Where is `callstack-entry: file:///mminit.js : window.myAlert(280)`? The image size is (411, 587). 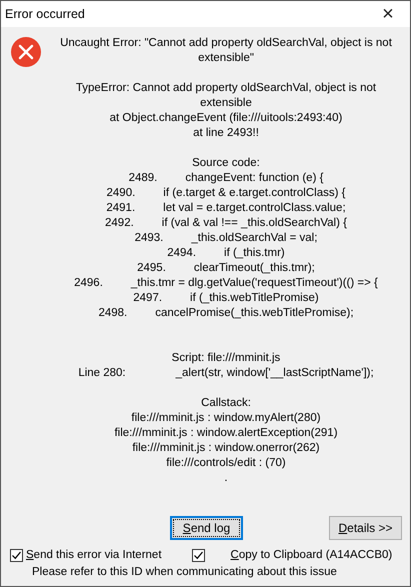 callstack-entry: file:///mminit.js : window.myAlert(280) is located at coordinates (226, 418).